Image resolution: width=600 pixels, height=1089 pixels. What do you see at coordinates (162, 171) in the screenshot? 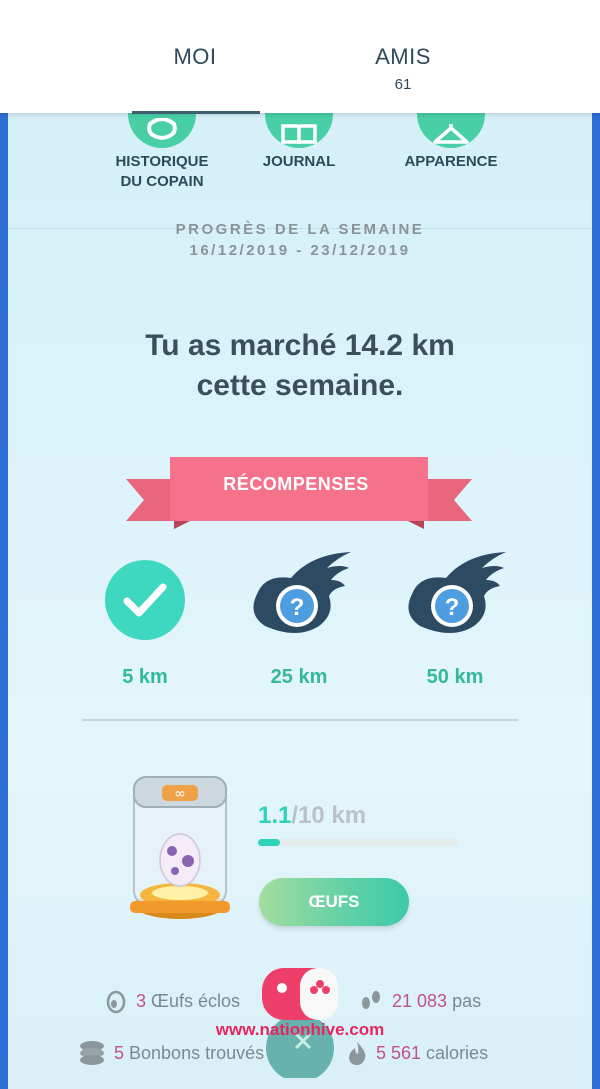
I see `buddy-history-label: HISTORIQUE DU COPAIN` at bounding box center [162, 171].